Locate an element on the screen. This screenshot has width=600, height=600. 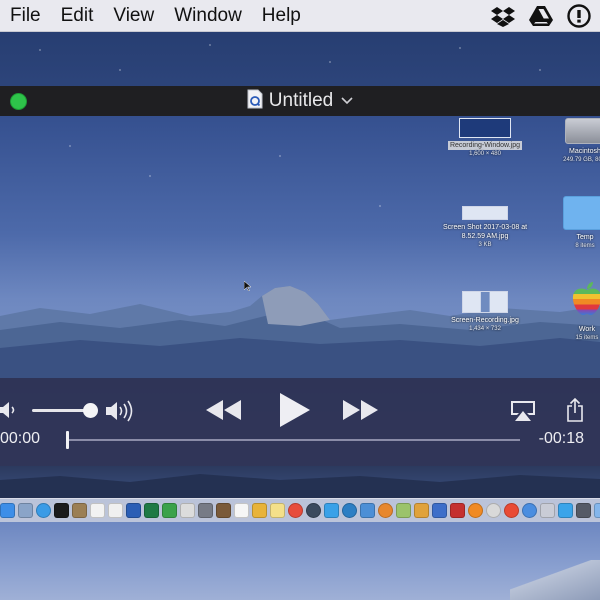
chrome-alt-icon is located at coordinates (511, 510).